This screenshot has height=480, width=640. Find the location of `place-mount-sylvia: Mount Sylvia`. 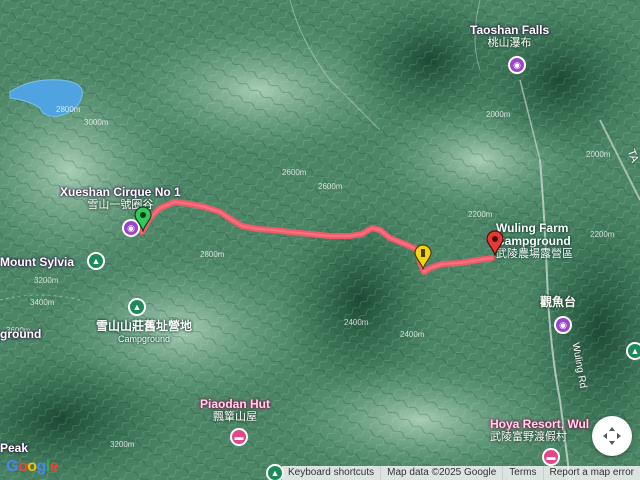

place-mount-sylvia: Mount Sylvia is located at coordinates (37, 262).